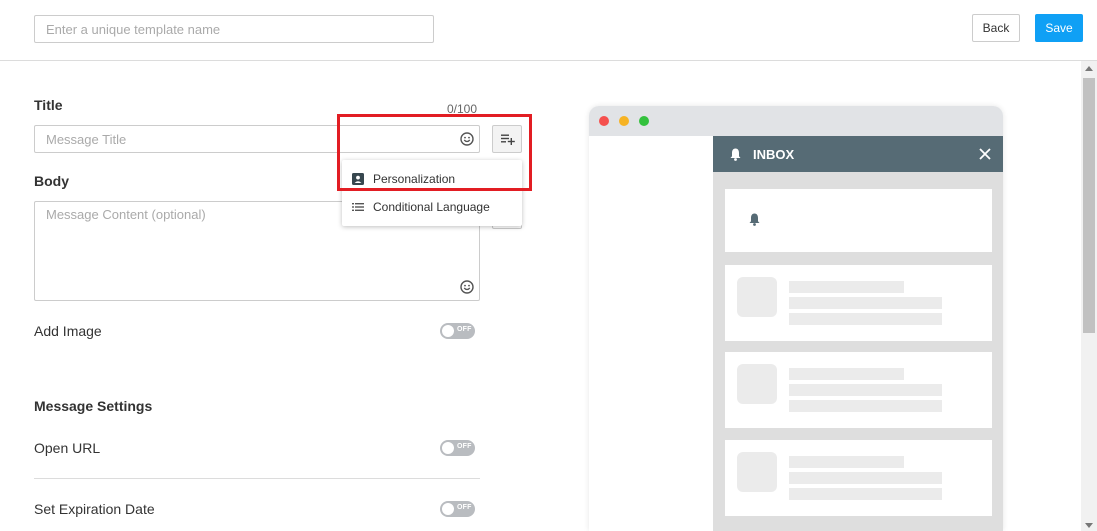 This screenshot has height=531, width=1097. Describe the element at coordinates (467, 287) in the screenshot. I see `body-emoji-icon` at that location.